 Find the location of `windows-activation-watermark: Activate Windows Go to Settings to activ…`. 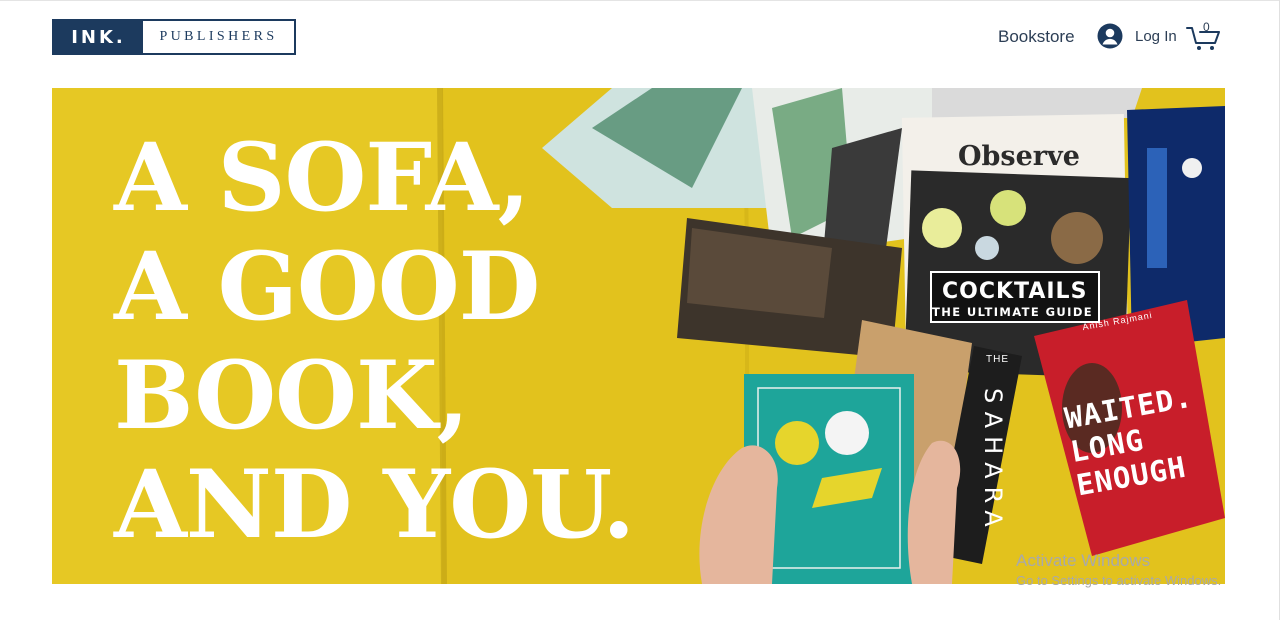

windows-activation-watermark: Activate Windows Go to Settings to activ… is located at coordinates (1118, 569).